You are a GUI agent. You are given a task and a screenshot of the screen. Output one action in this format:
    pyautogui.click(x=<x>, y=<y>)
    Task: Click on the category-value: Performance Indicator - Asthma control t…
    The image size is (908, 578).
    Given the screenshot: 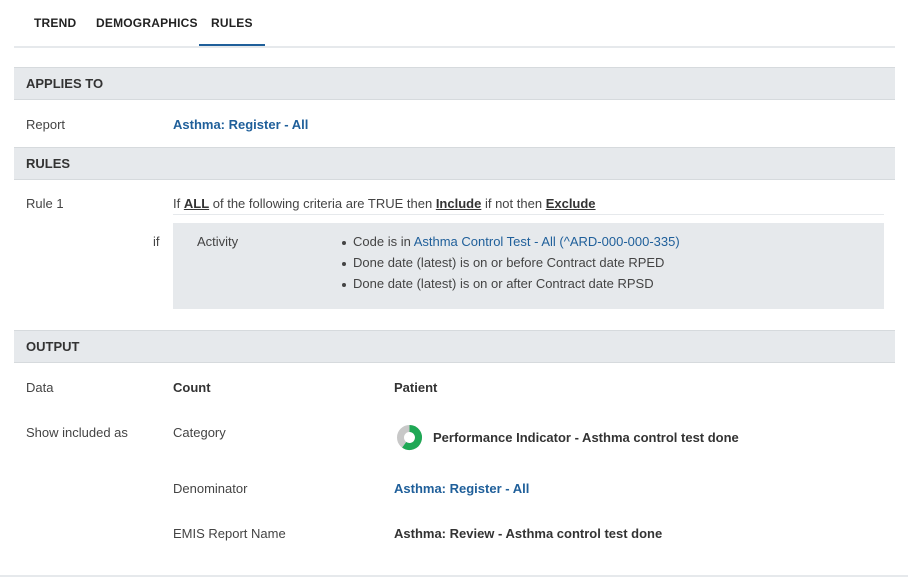 What is the action you would take?
    pyautogui.click(x=586, y=437)
    